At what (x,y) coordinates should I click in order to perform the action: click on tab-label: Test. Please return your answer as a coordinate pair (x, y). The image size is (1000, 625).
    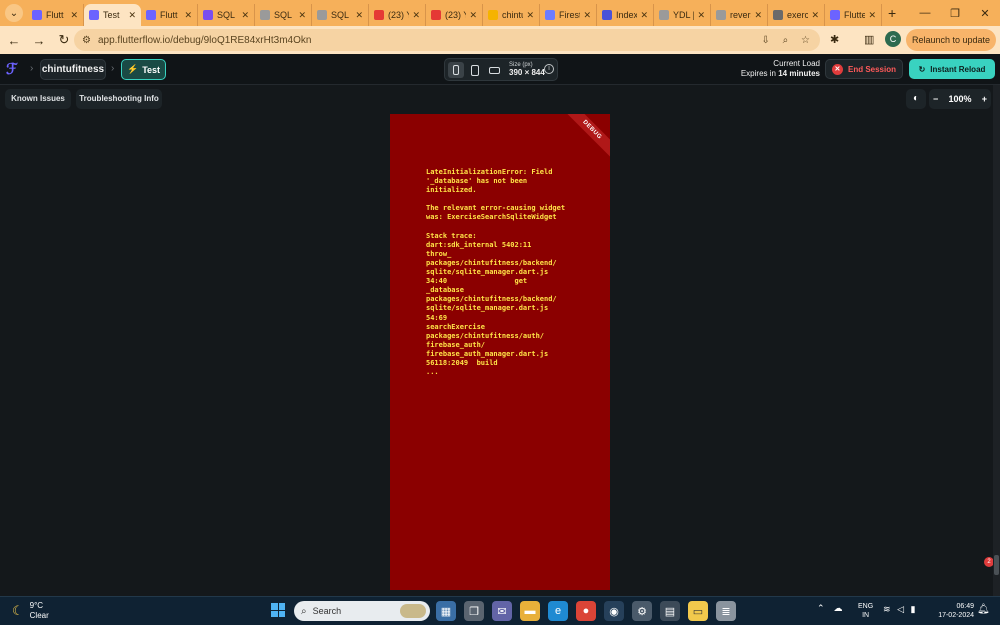
    Looking at the image, I should click on (111, 15).